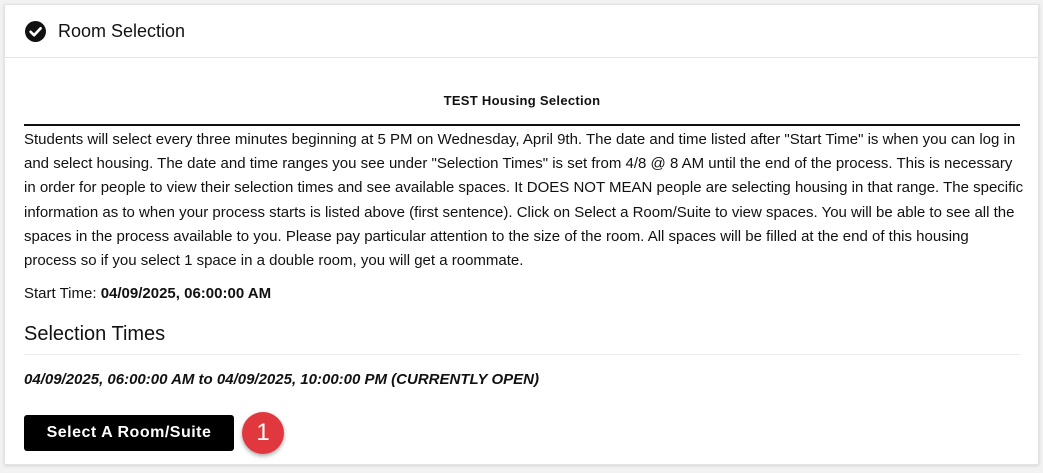 The image size is (1043, 473). I want to click on card-header: Room Selection, so click(521, 31).